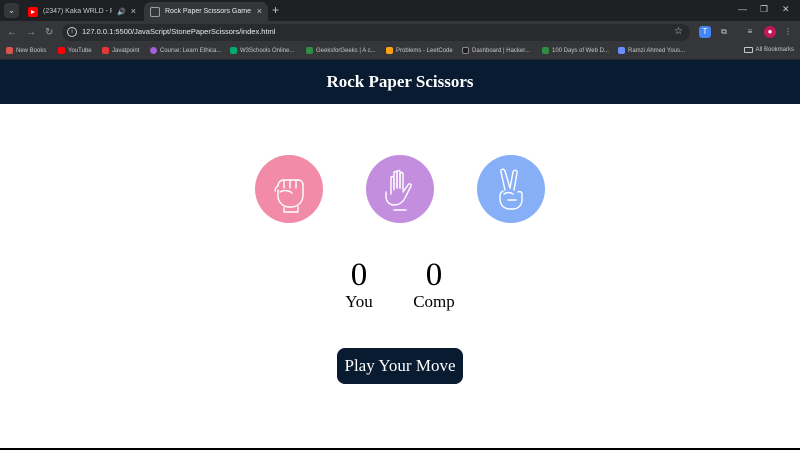 The height and width of the screenshot is (450, 800). Describe the element at coordinates (434, 275) in the screenshot. I see `comp-score: 0` at that location.